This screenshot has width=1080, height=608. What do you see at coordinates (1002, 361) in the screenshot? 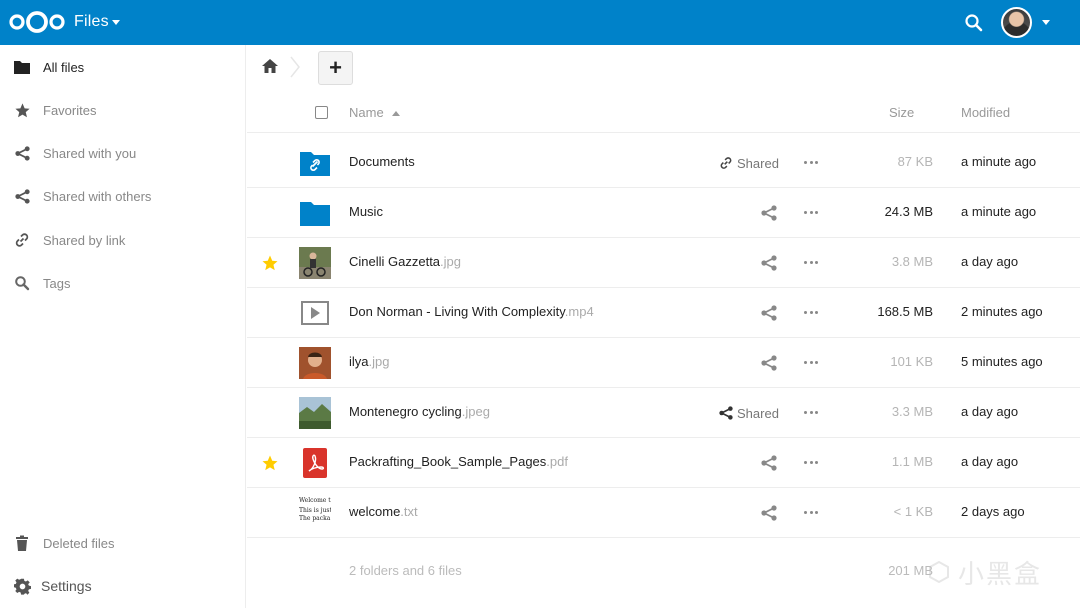
I see `file-modified: 5 minutes ago` at bounding box center [1002, 361].